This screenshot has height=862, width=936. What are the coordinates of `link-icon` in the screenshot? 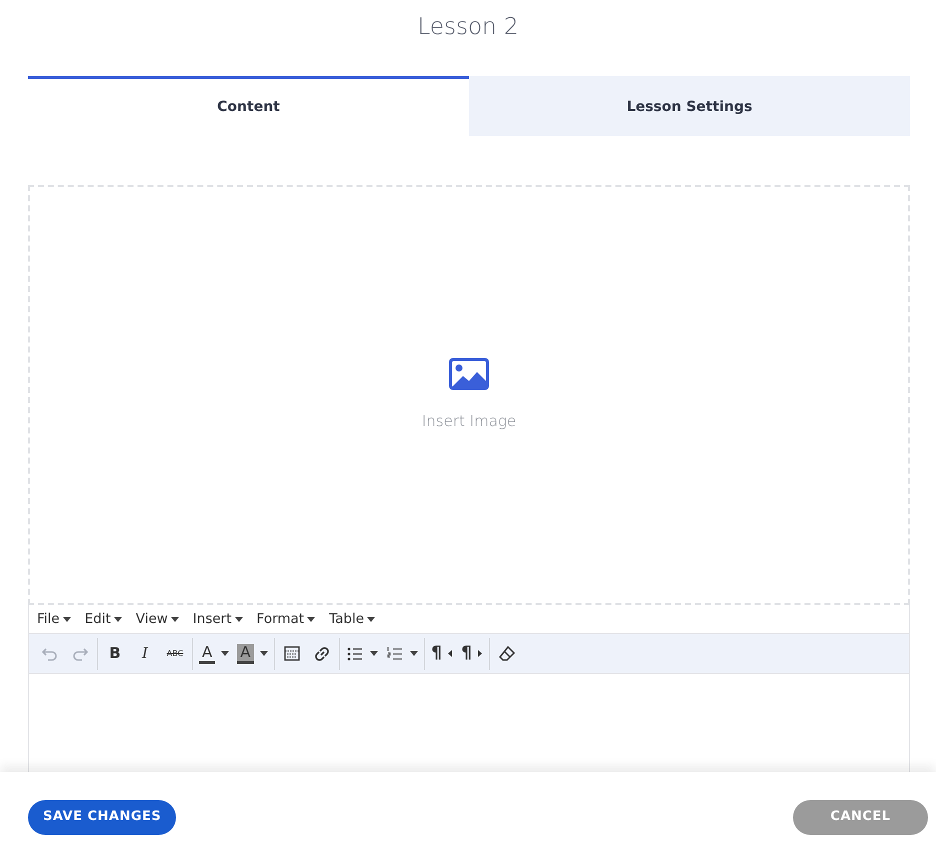 It's located at (321, 653).